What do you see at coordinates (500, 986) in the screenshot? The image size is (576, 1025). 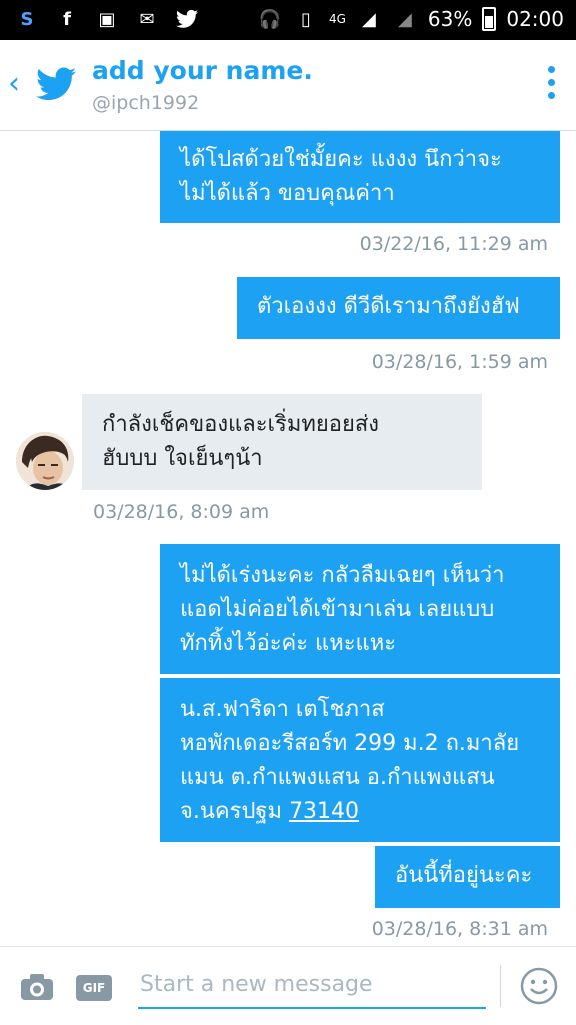 I see `composer-divider` at bounding box center [500, 986].